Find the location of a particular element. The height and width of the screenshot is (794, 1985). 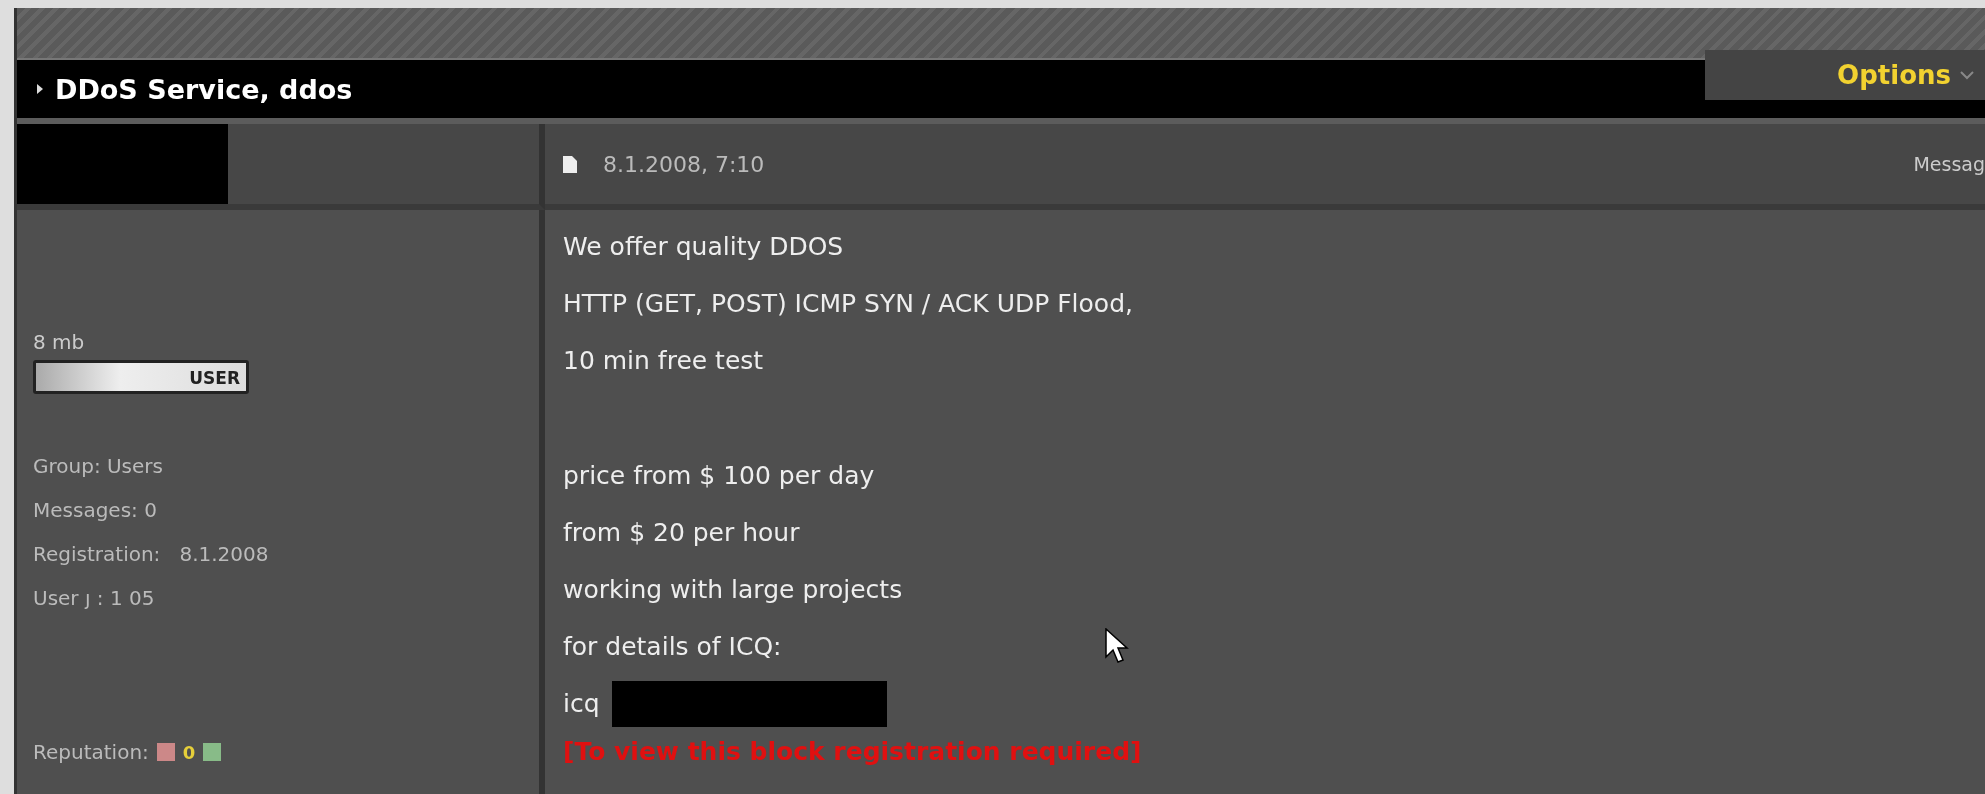

post-text-line: for details of ICQ: is located at coordinates (672, 647).